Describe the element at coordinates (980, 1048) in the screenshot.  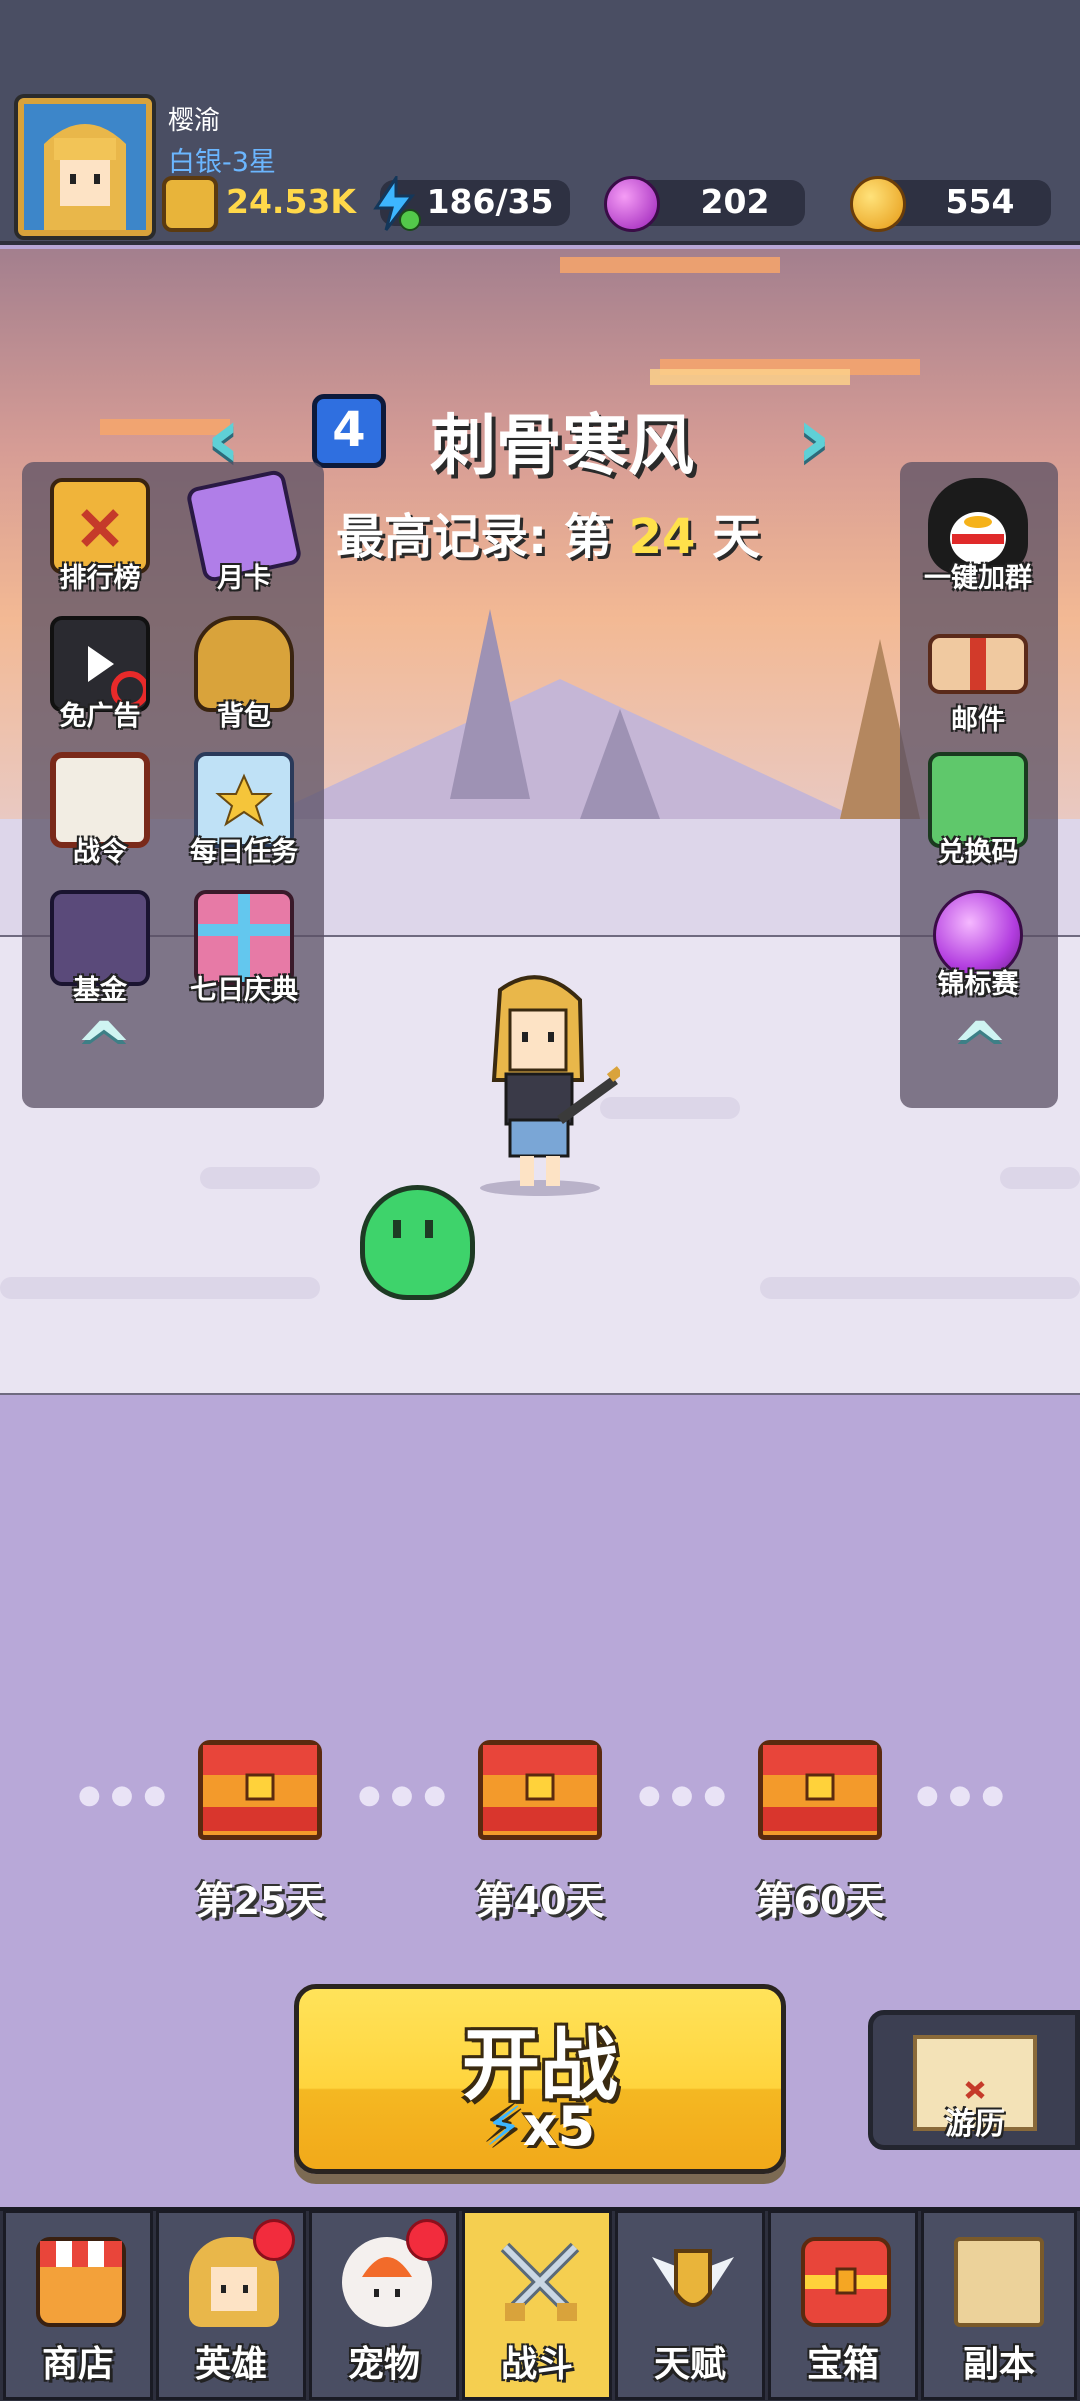
I see `collapse-right-chevron-icon: ^` at that location.